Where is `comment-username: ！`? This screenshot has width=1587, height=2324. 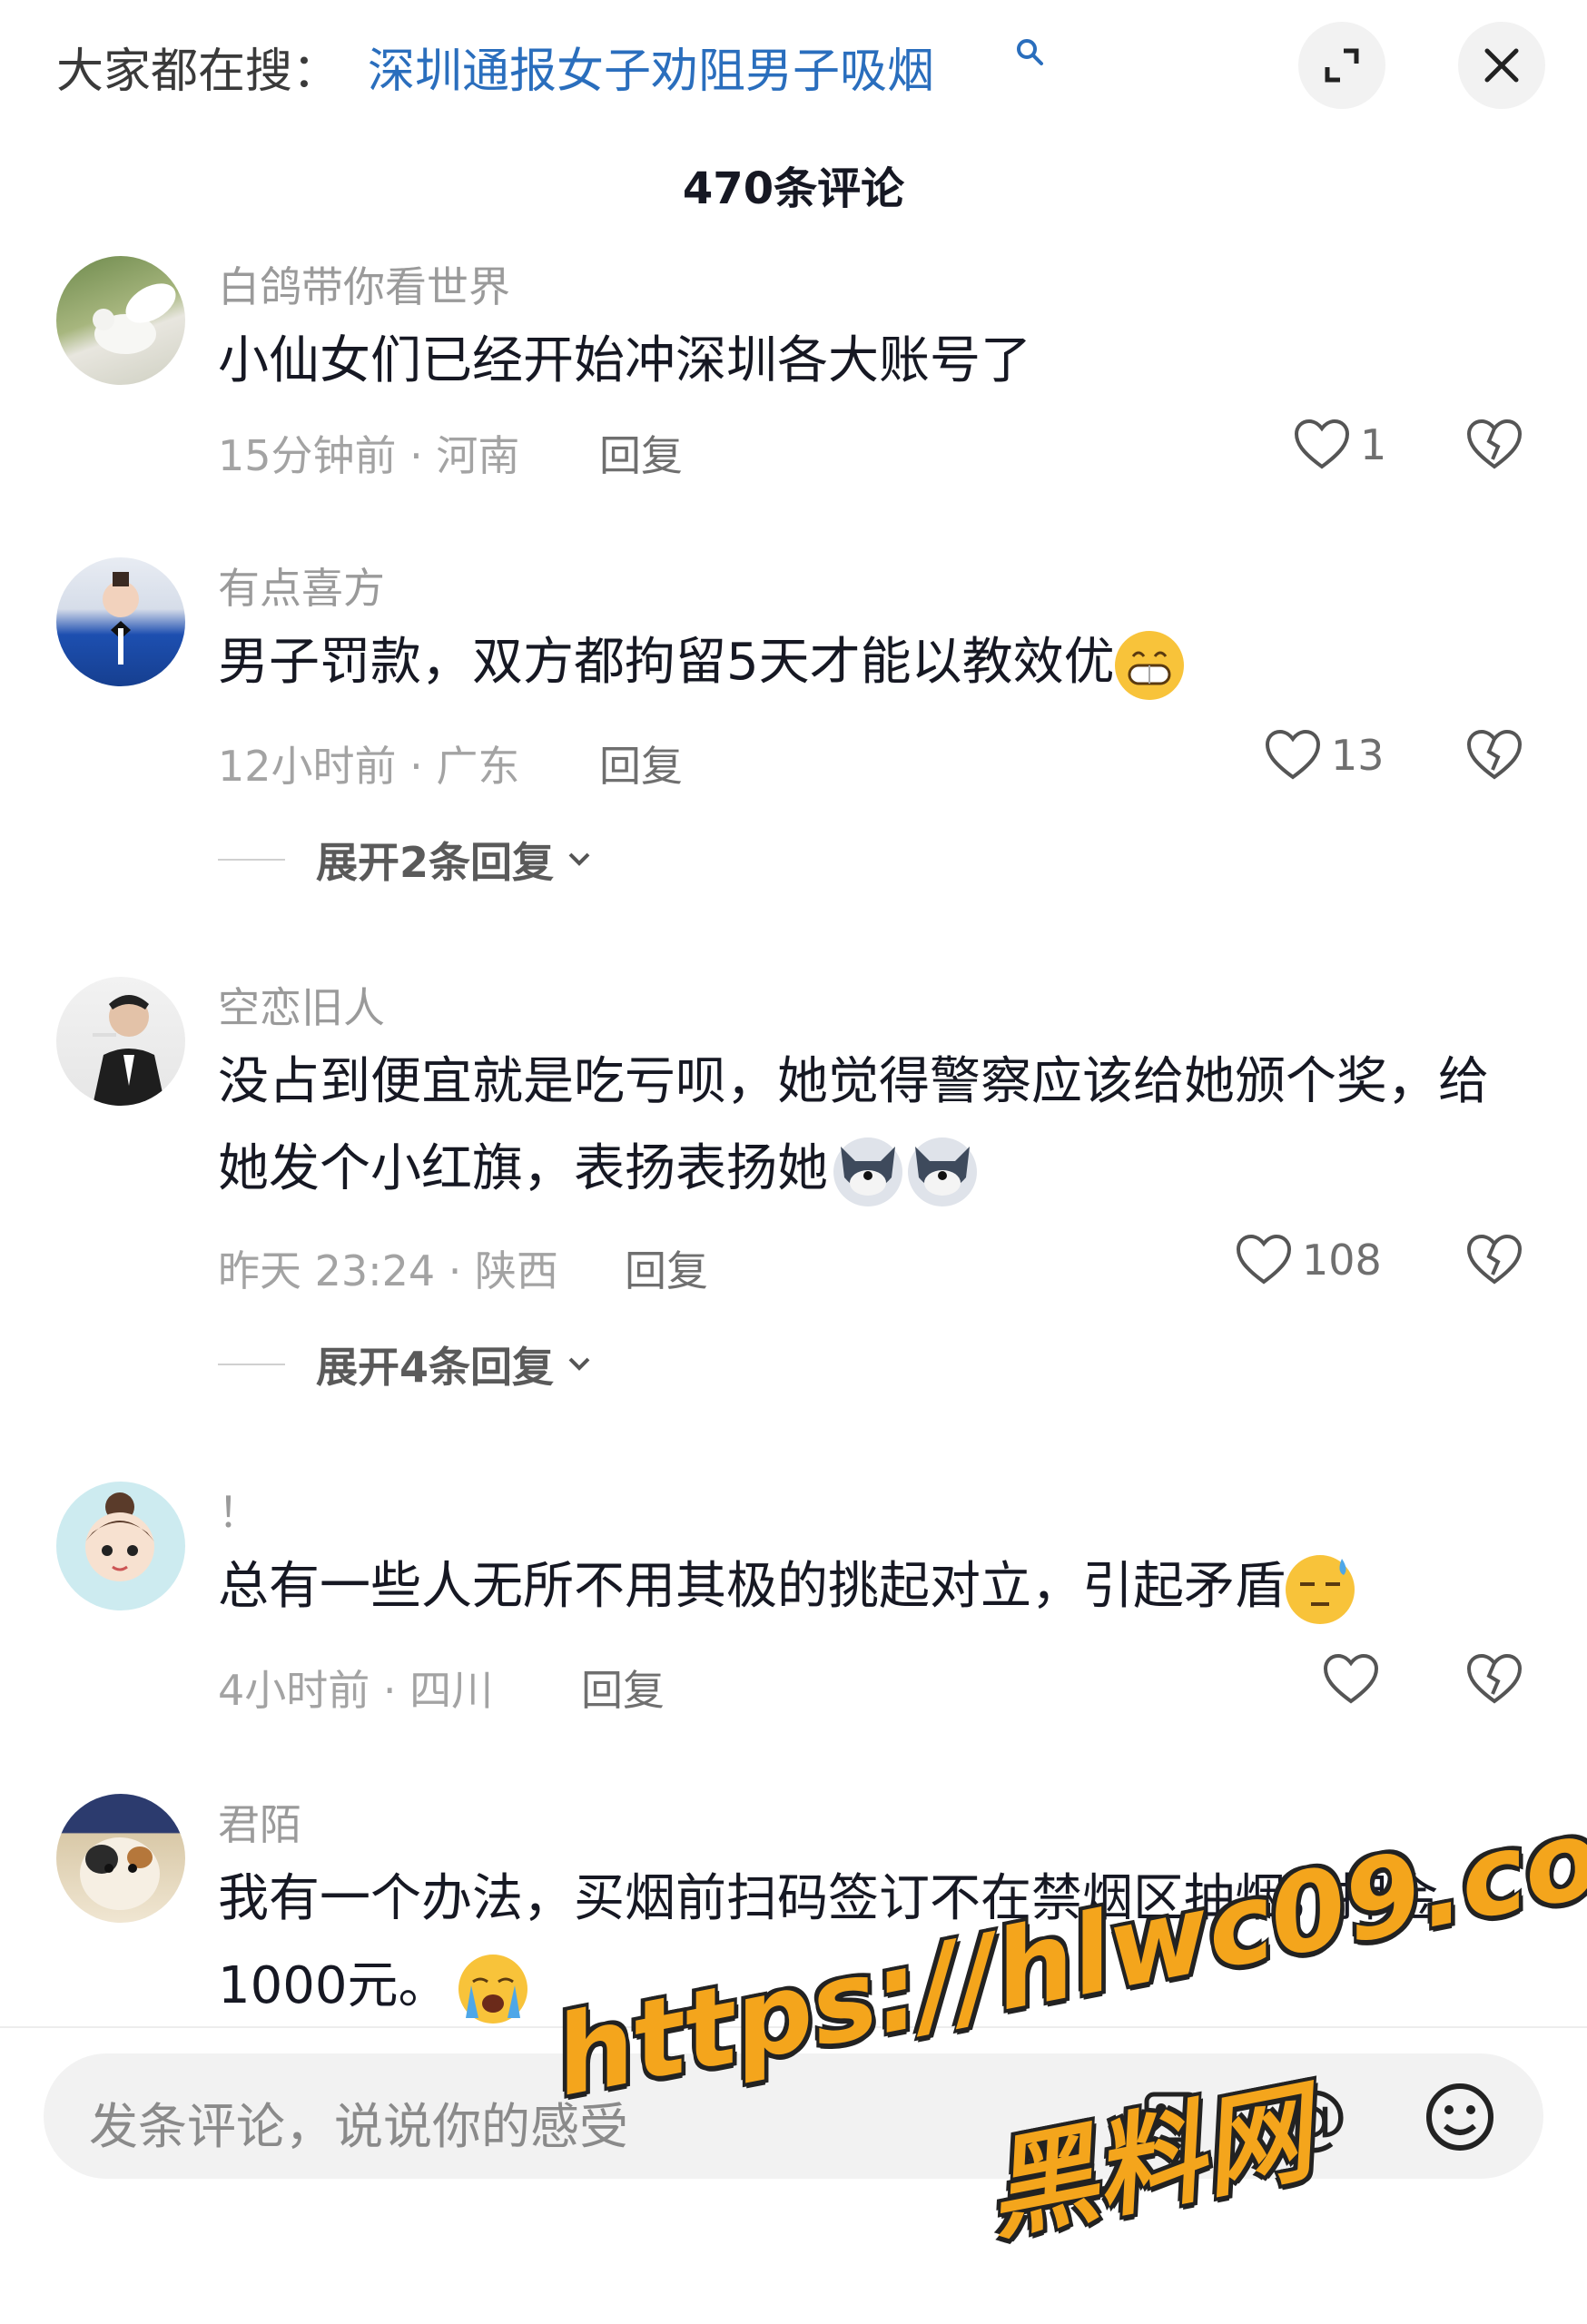
comment-username: ！ is located at coordinates (239, 1510).